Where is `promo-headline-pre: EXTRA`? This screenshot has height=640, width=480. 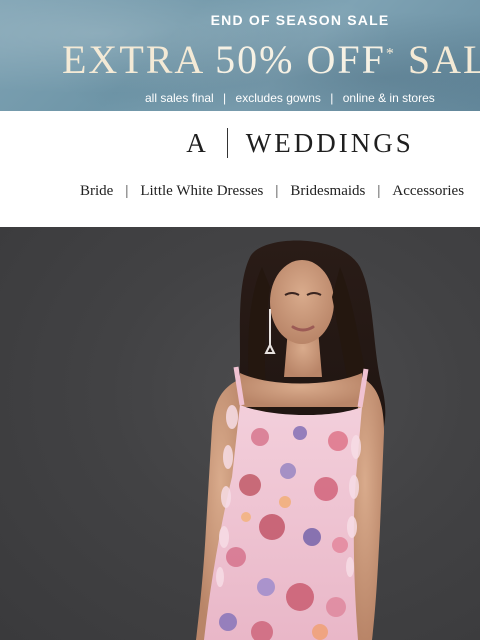 promo-headline-pre: EXTRA is located at coordinates (139, 59).